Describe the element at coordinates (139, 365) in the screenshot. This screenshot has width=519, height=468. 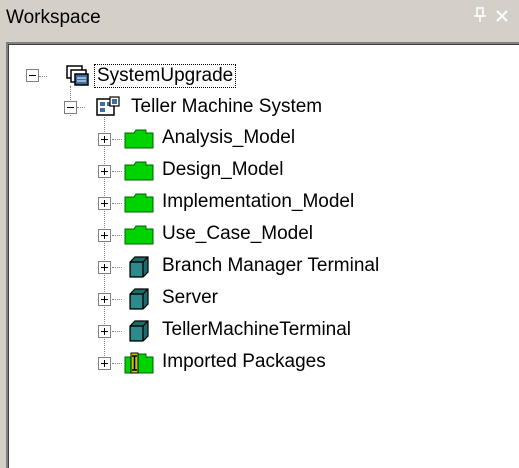
I see `imported-package-icon` at that location.